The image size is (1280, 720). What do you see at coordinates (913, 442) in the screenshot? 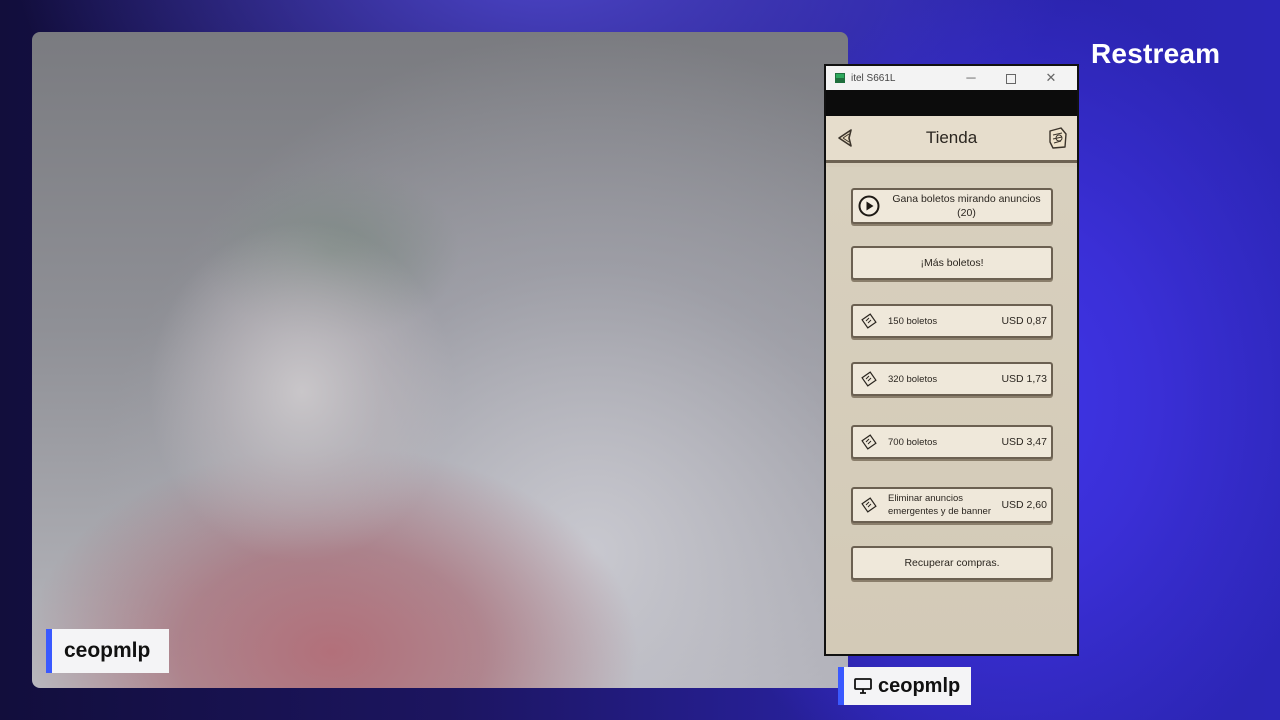
I see `item-label: 700 boletos` at bounding box center [913, 442].